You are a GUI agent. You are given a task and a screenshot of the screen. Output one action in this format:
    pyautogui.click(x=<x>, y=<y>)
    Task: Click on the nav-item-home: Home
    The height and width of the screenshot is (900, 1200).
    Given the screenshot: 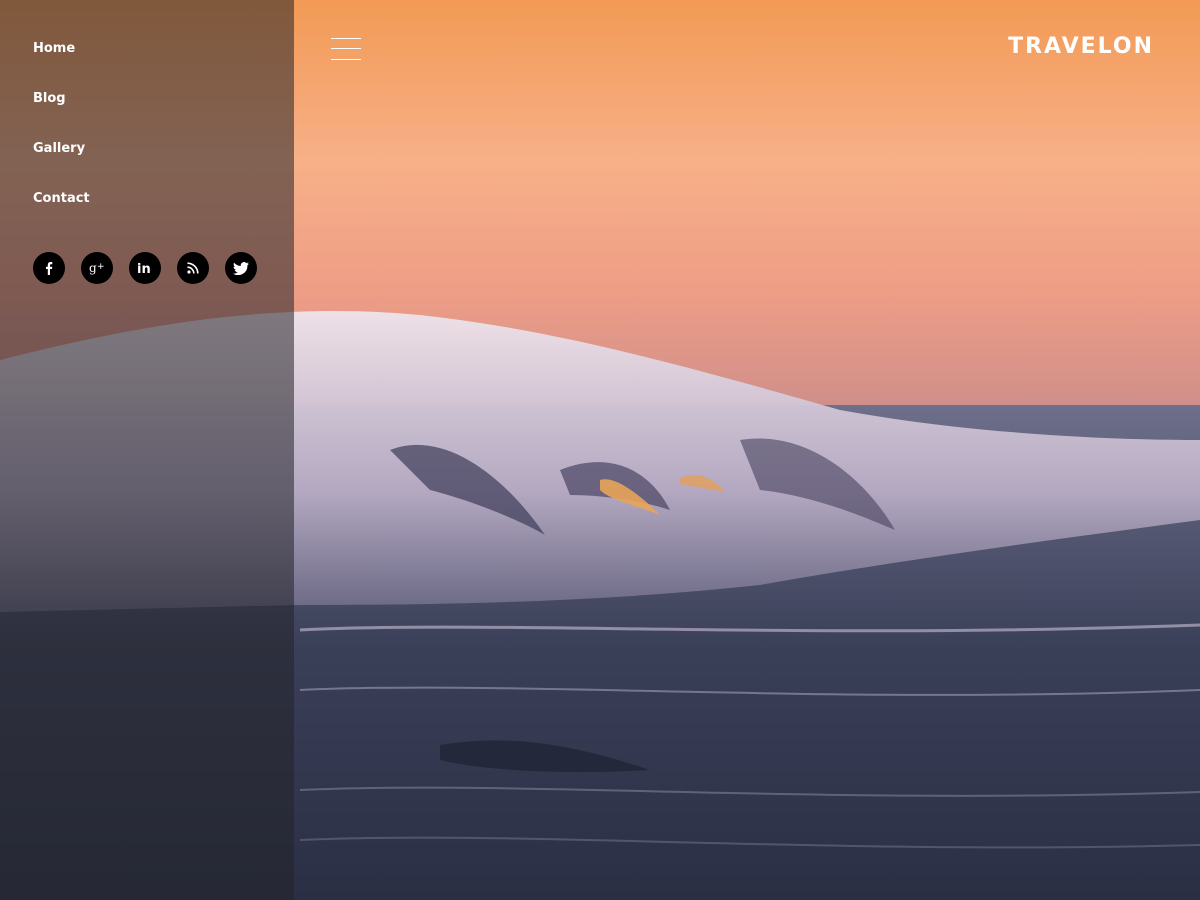 What is the action you would take?
    pyautogui.click(x=61, y=65)
    